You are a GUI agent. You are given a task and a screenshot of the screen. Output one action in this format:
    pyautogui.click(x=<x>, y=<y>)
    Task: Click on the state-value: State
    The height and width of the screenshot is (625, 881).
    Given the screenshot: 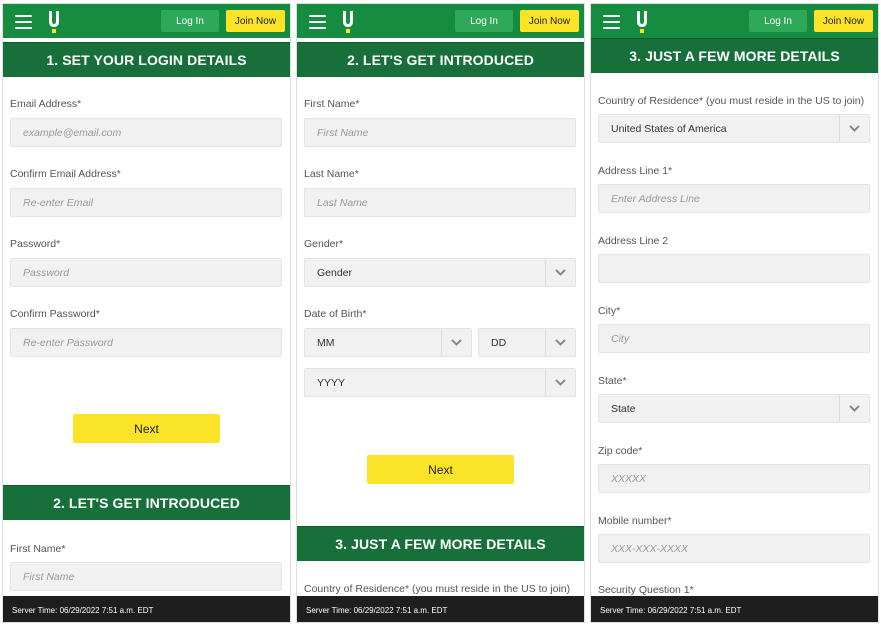 What is the action you would take?
    pyautogui.click(x=623, y=409)
    